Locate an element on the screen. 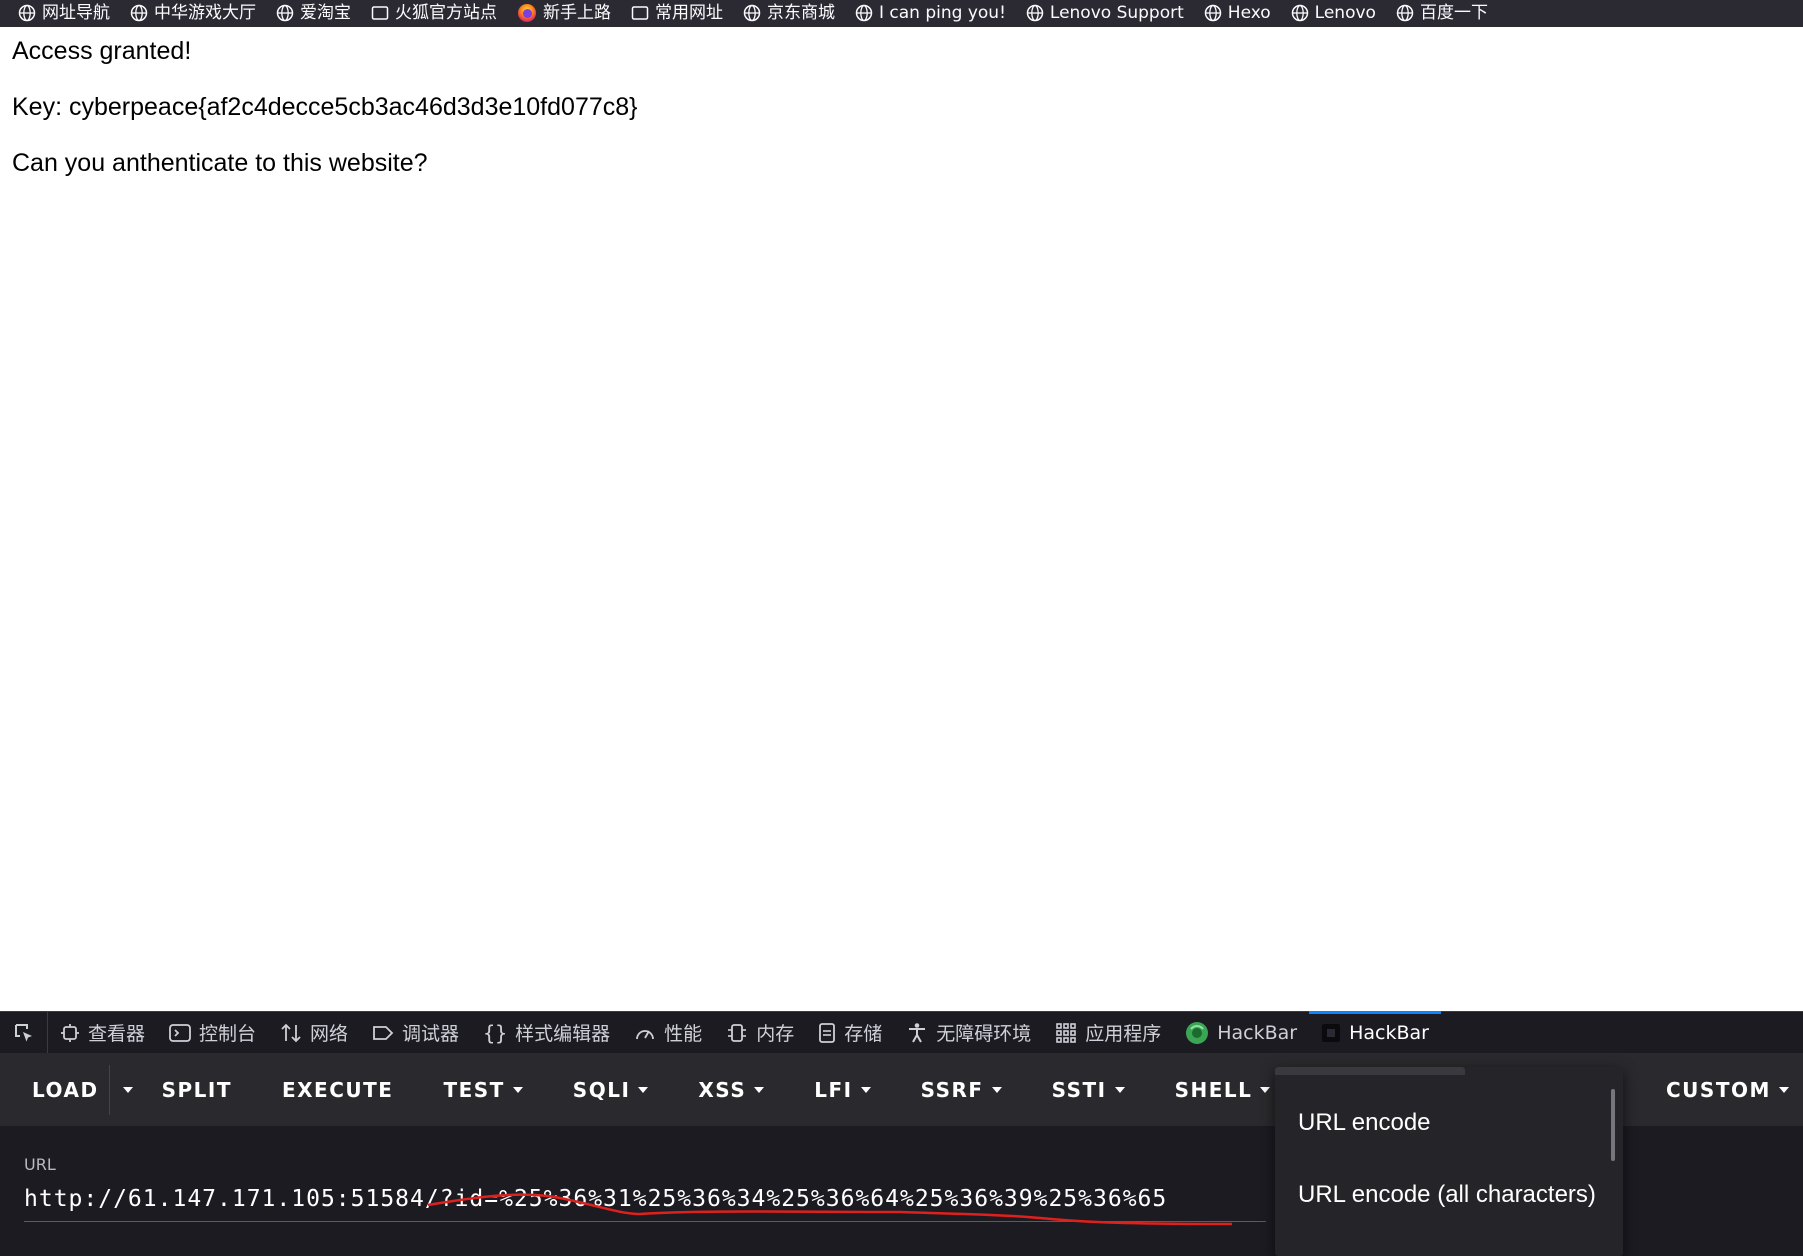 The image size is (1803, 1256). load-button: LOAD is located at coordinates (65, 1089).